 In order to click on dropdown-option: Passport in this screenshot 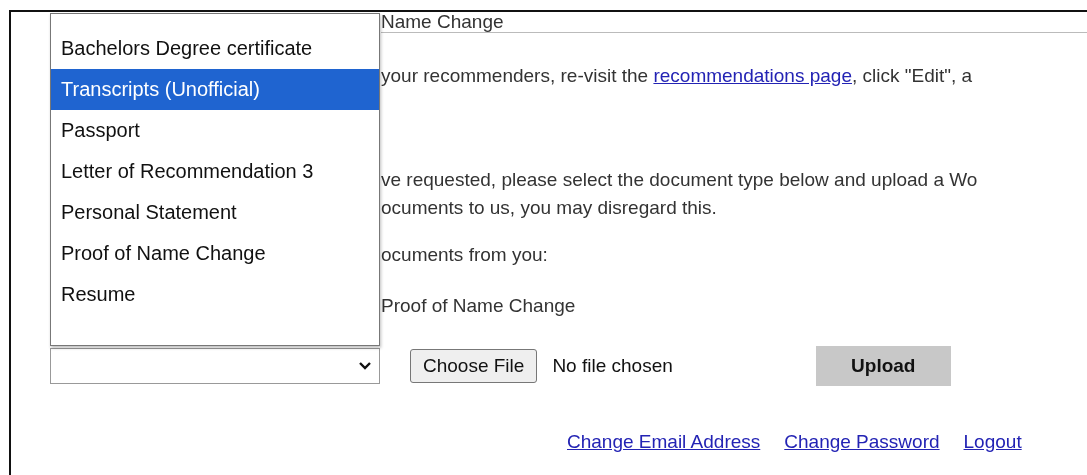, I will do `click(215, 130)`.